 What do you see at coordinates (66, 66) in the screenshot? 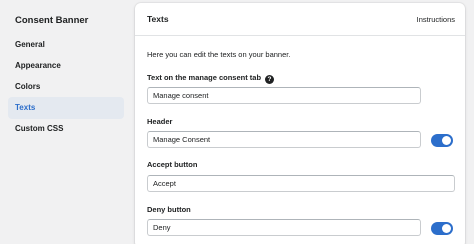
I see `sidebar-item-appearance: Appearance` at bounding box center [66, 66].